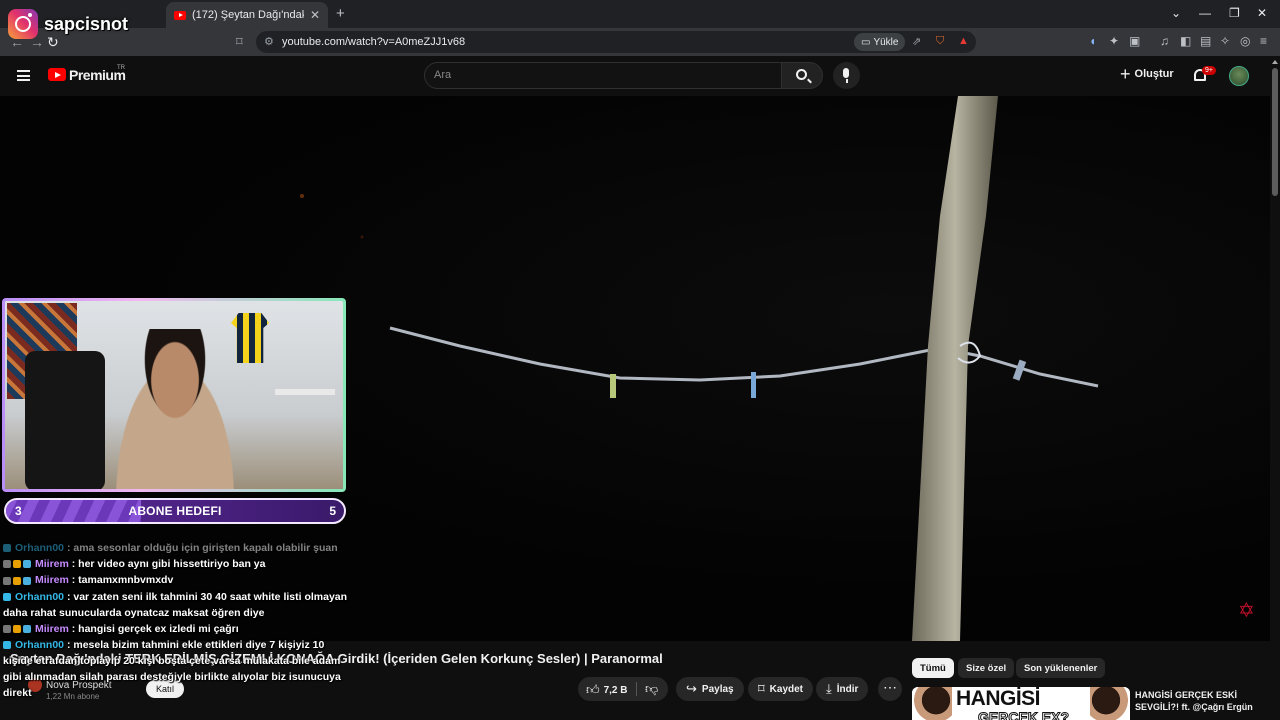 The height and width of the screenshot is (720, 1280). Describe the element at coordinates (717, 689) in the screenshot. I see `share-label: Paylaş` at that location.